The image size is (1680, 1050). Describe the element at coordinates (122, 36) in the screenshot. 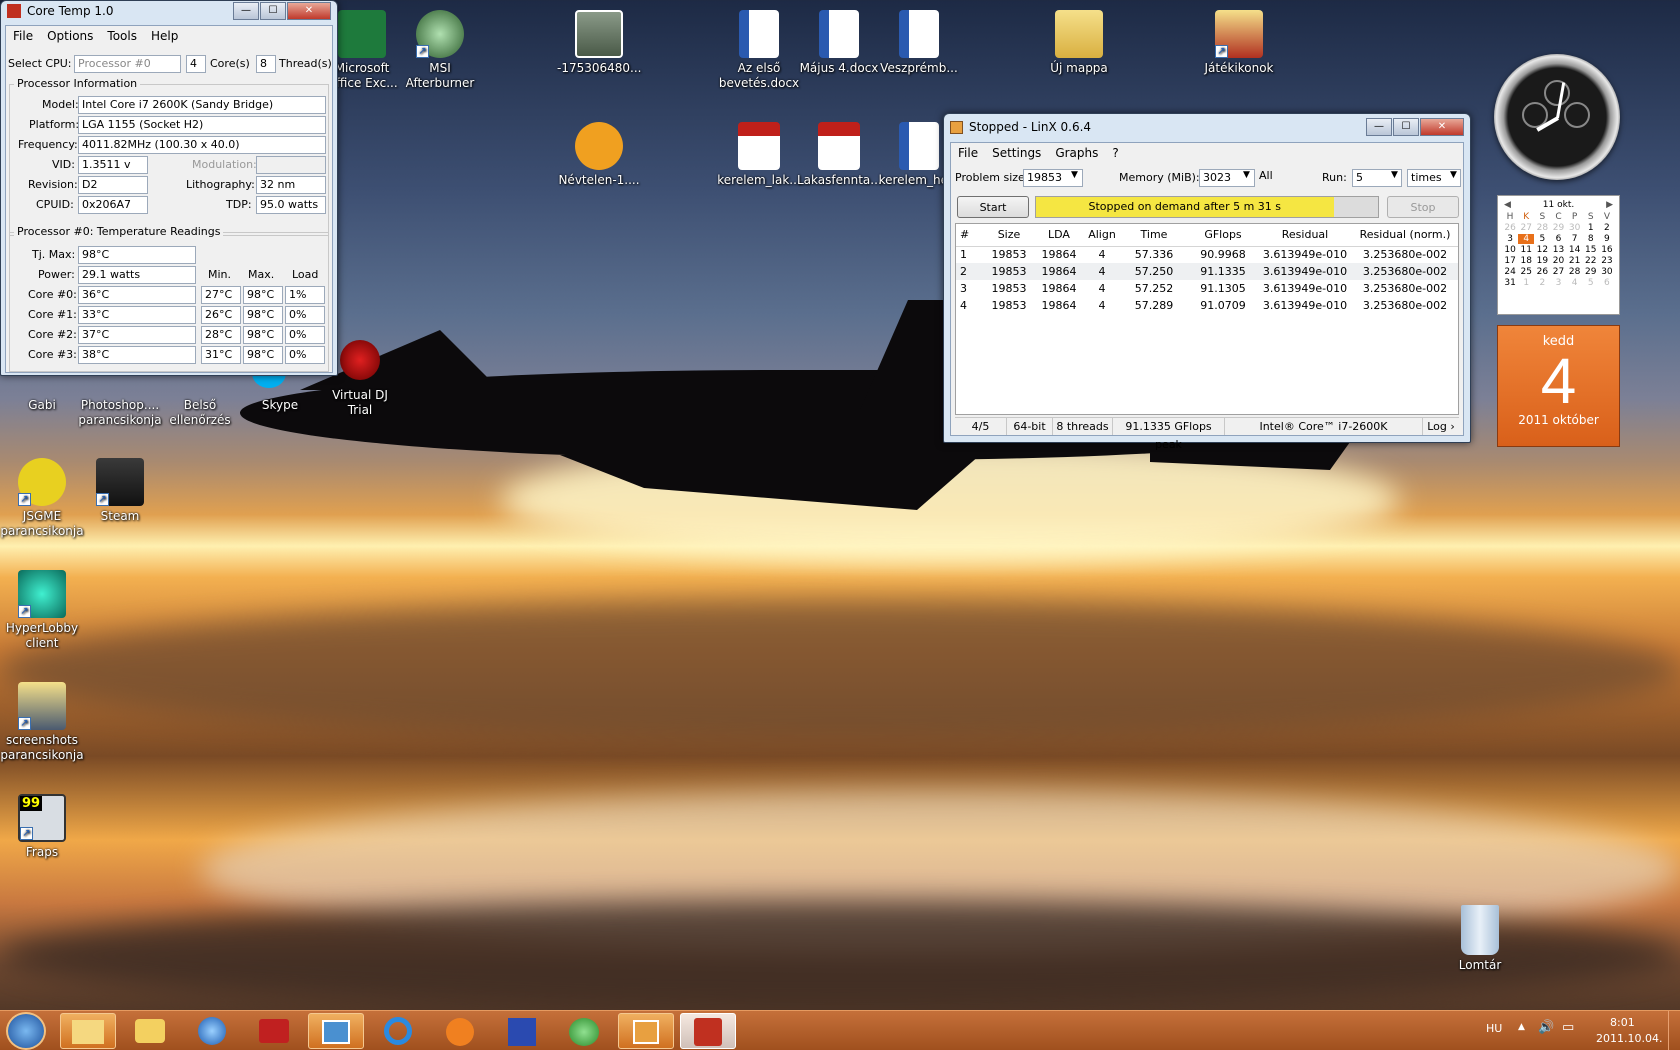

I see `menu-tools: Tools` at that location.